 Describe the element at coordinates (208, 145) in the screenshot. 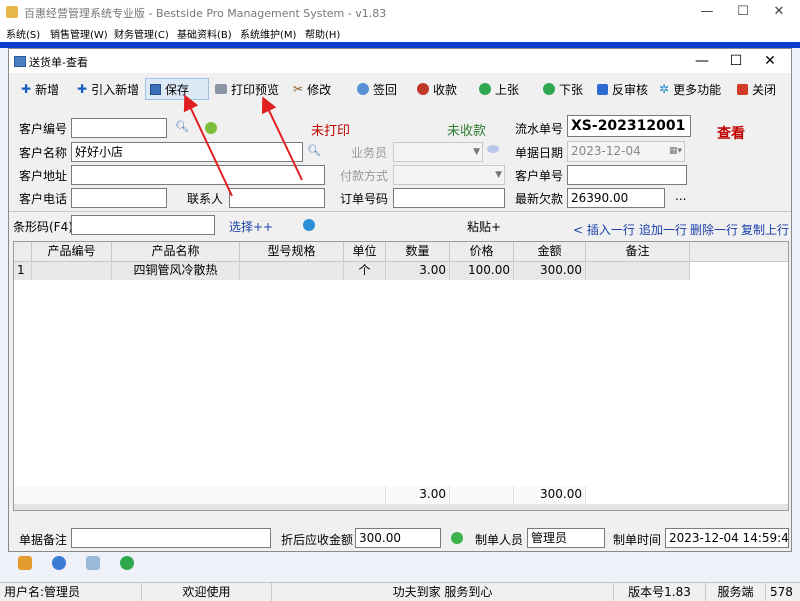

I see `arrow-to-save` at that location.